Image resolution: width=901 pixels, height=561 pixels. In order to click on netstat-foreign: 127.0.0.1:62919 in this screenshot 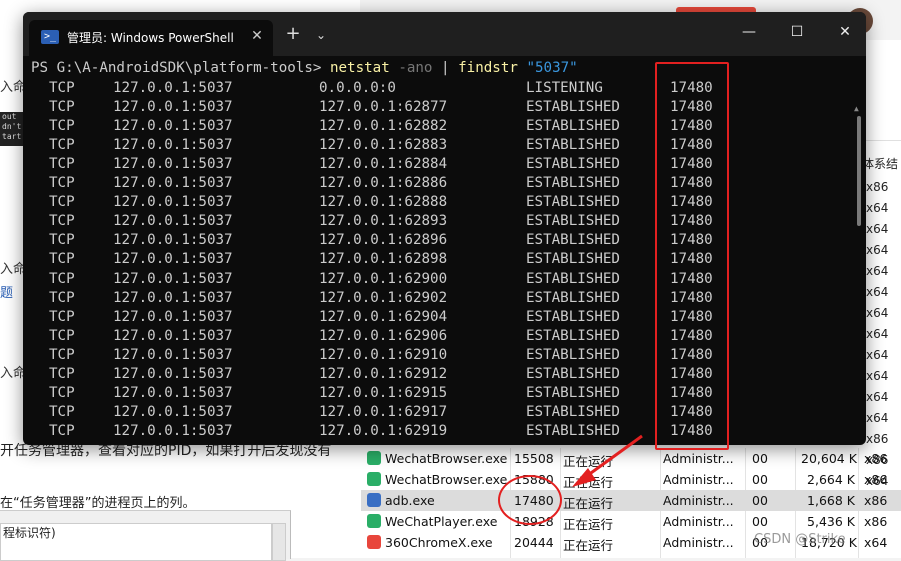, I will do `click(383, 430)`.